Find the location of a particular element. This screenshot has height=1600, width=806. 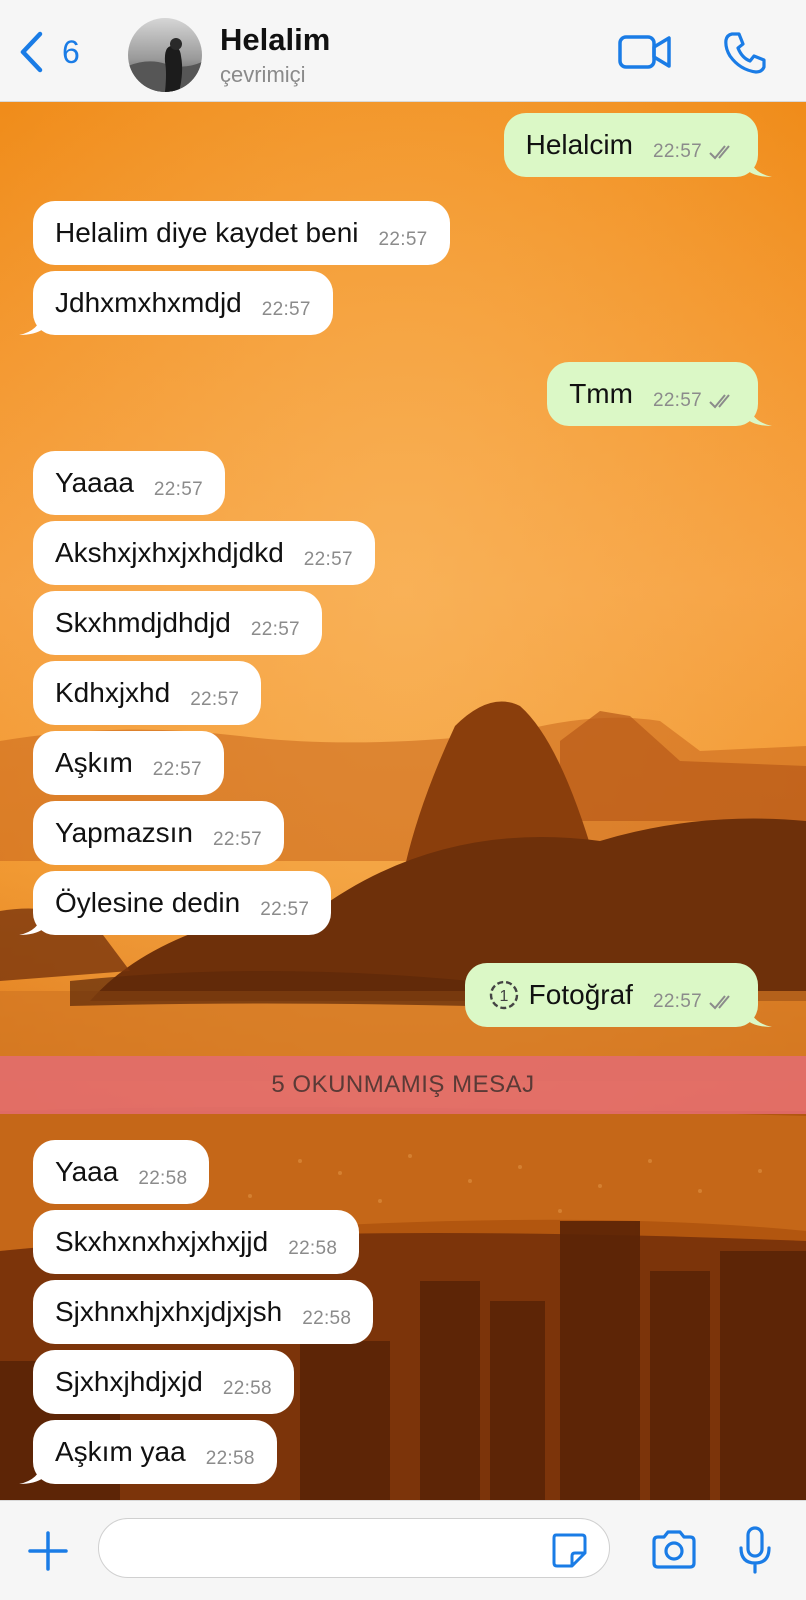

message-bubble-incoming: Yaaaa 22:57 is located at coordinates (129, 483).